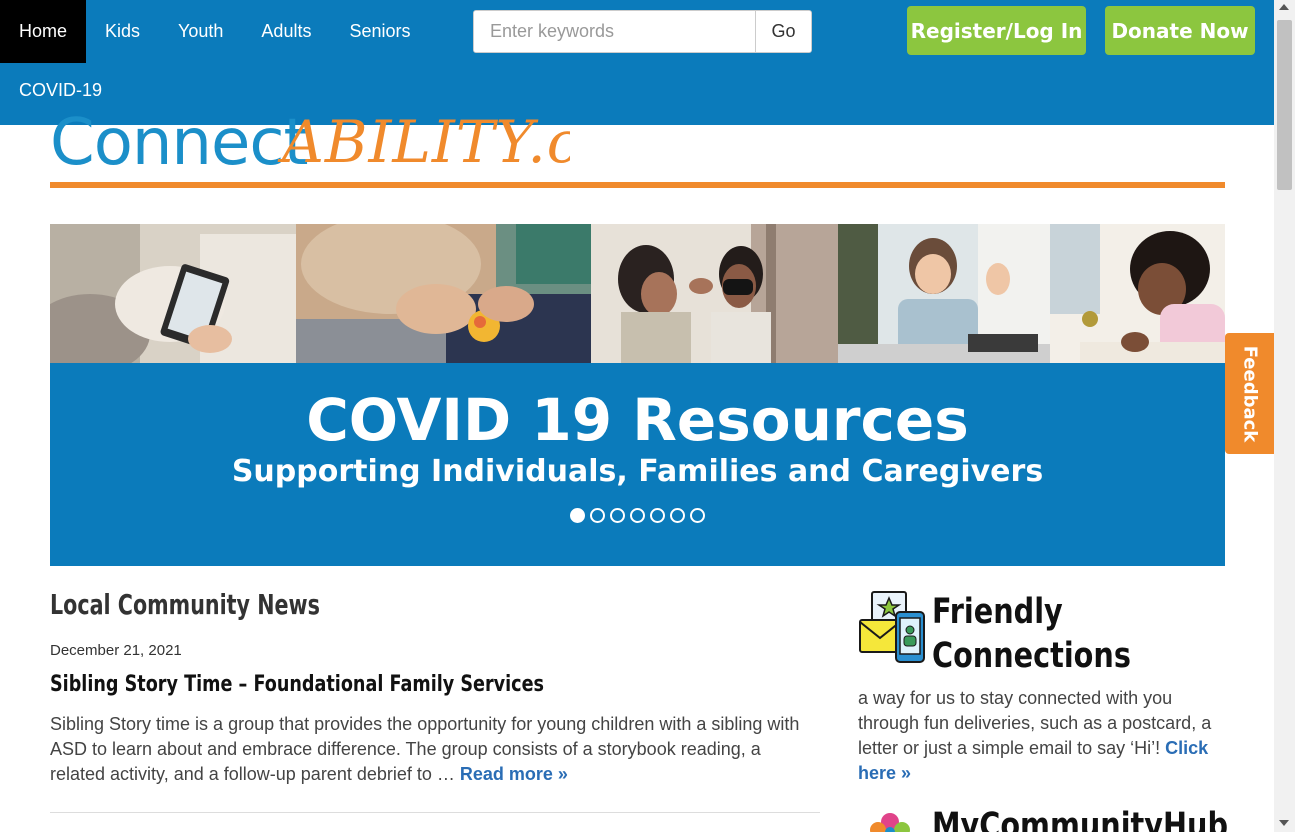 This screenshot has width=1295, height=832. Describe the element at coordinates (944, 293) in the screenshot. I see `photo-laptop-wave` at that location.